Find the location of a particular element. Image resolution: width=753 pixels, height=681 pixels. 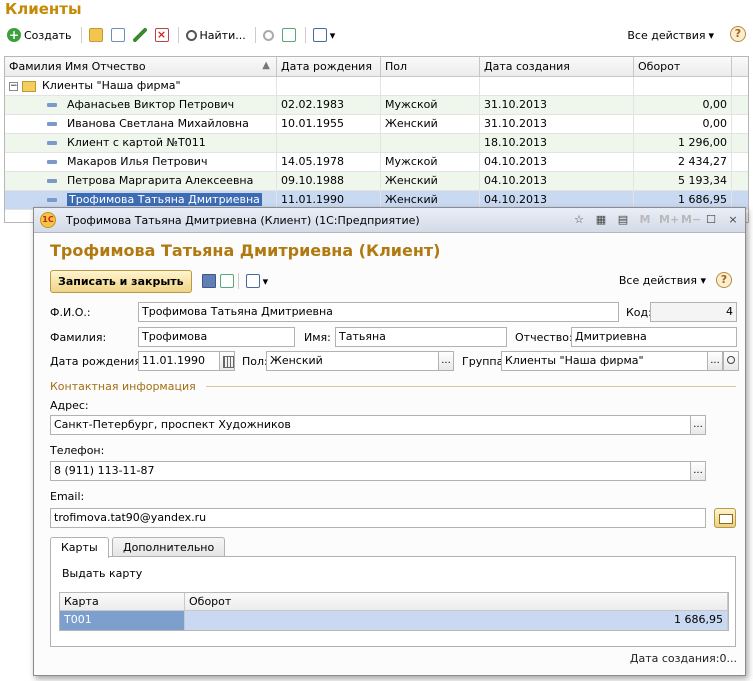

column-header-name: Фамилия Имя Отчество ▲ is located at coordinates (141, 66).